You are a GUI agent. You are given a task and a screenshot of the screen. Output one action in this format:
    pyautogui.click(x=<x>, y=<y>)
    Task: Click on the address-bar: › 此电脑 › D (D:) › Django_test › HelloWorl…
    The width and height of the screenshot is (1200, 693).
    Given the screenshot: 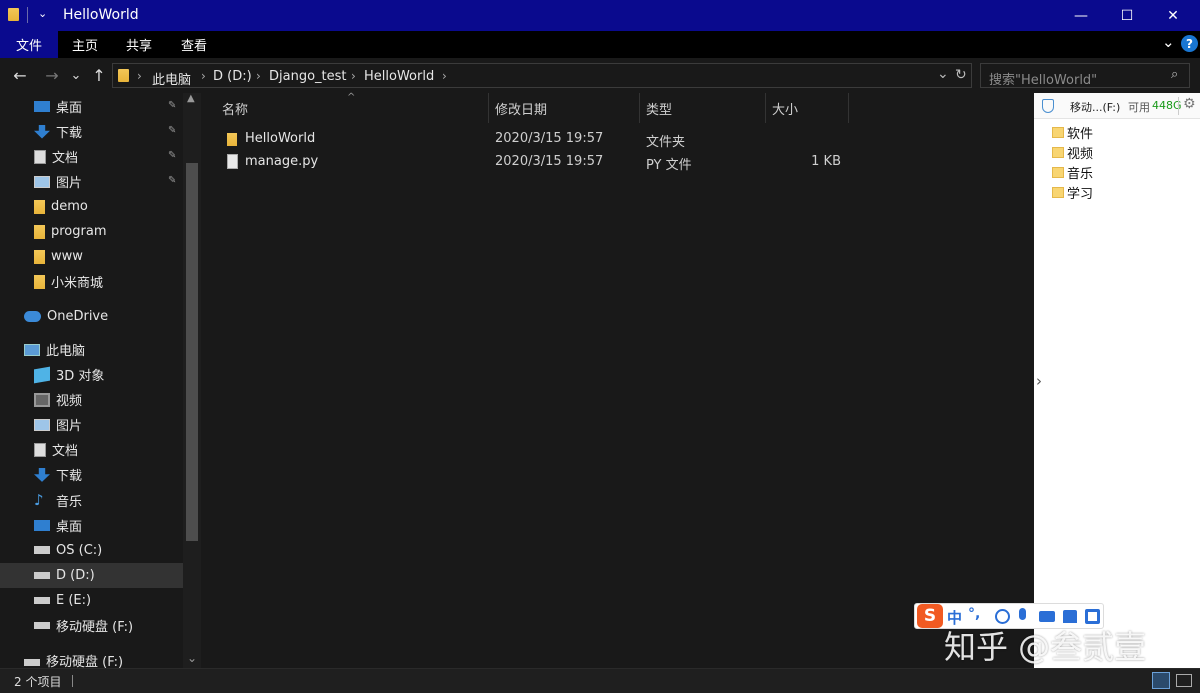 What is the action you would take?
    pyautogui.click(x=542, y=75)
    